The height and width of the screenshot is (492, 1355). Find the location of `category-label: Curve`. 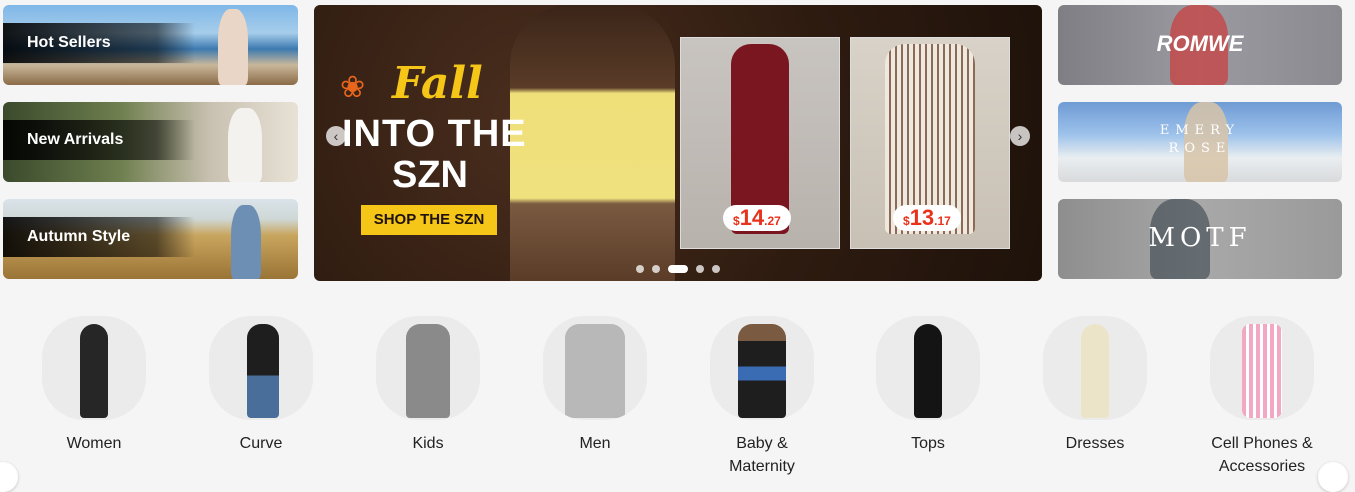

category-label: Curve is located at coordinates (261, 443).